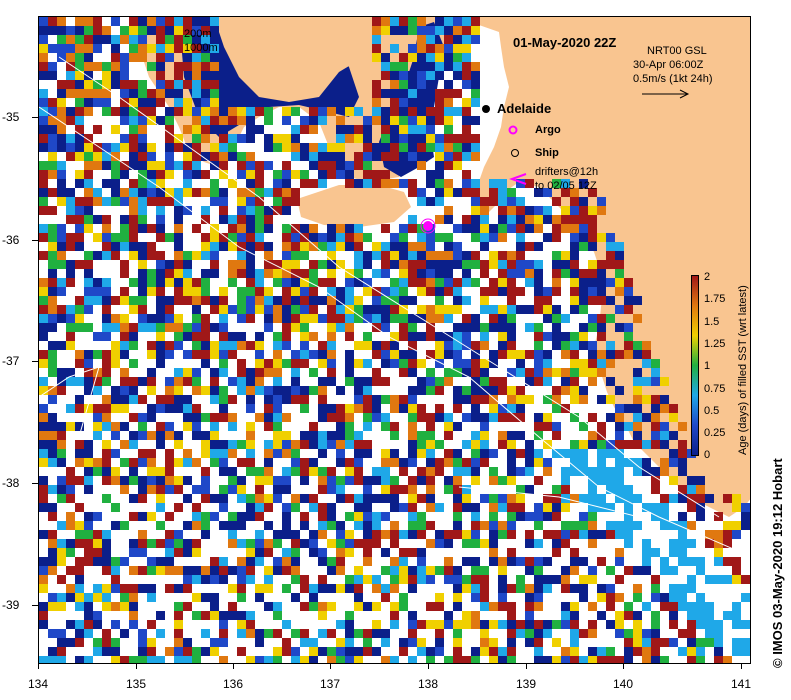 This screenshot has width=791, height=700. I want to click on x-tick-label: 141, so click(741, 684).